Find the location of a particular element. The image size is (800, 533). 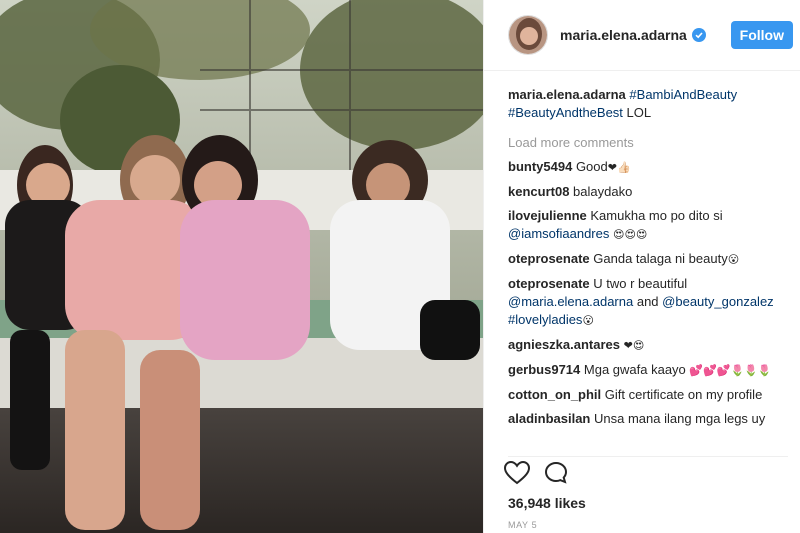

comment-emoji: 💕💕💕🌷🌷🌷 is located at coordinates (730, 371).